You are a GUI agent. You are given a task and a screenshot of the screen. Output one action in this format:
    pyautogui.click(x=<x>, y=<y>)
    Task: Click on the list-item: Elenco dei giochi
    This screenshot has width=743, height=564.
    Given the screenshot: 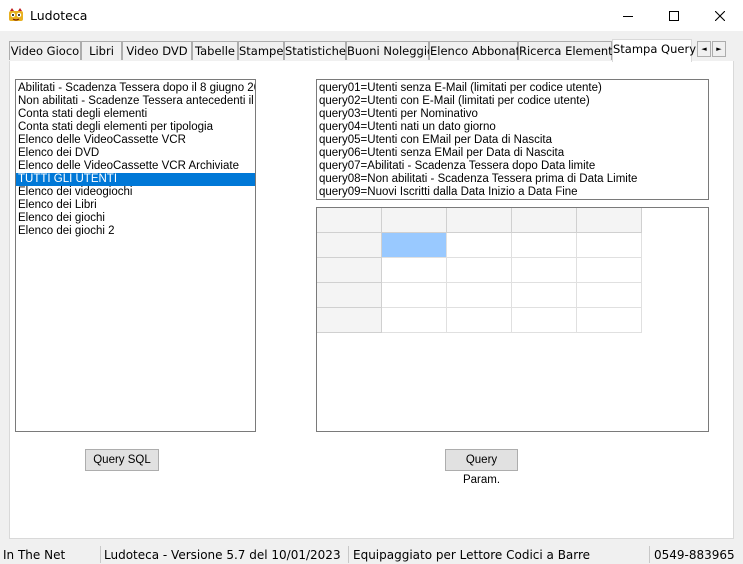 What is the action you would take?
    pyautogui.click(x=135, y=218)
    